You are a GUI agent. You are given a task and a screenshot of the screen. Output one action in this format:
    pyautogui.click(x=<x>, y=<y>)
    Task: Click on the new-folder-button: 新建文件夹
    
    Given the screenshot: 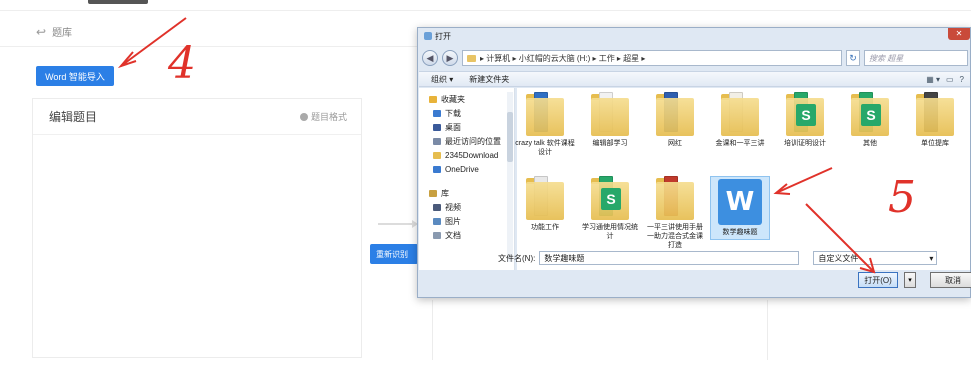 What is the action you would take?
    pyautogui.click(x=489, y=79)
    